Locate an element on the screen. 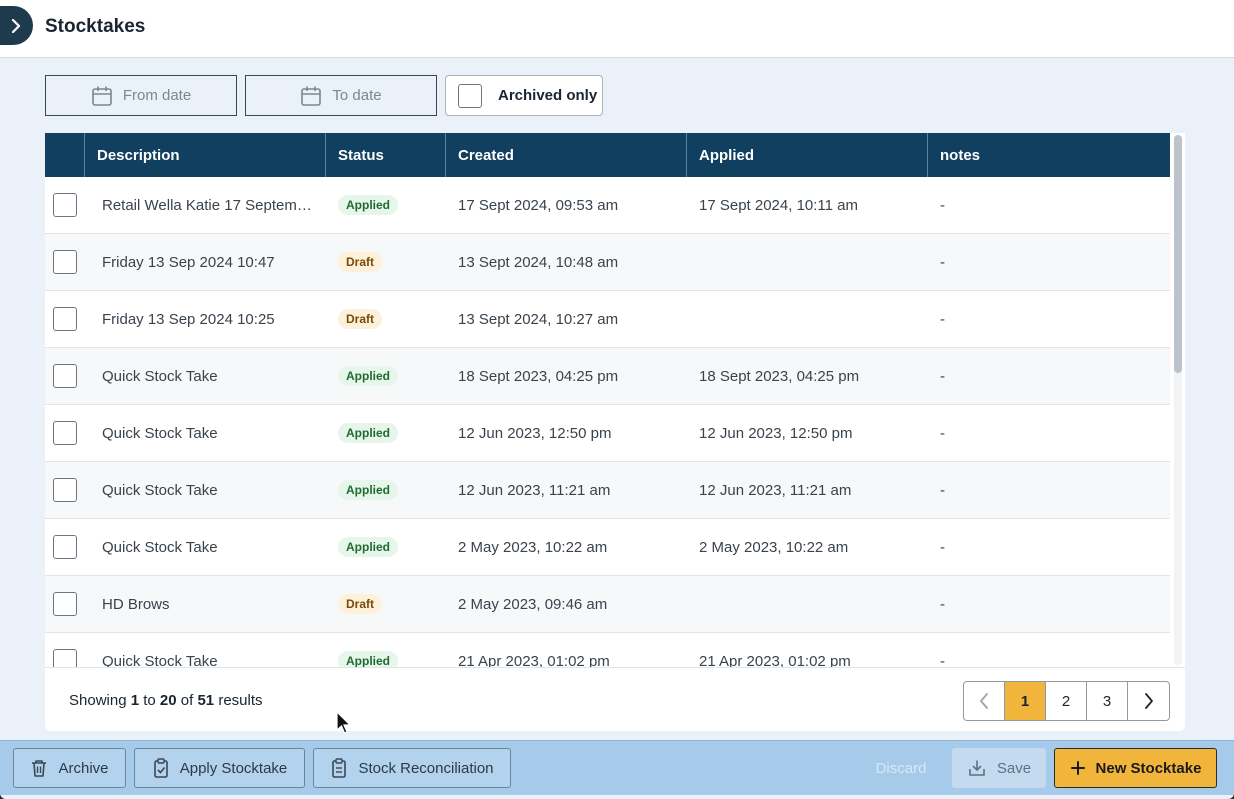 Image resolution: width=1234 pixels, height=799 pixels. archive-button: Archive is located at coordinates (69, 768).